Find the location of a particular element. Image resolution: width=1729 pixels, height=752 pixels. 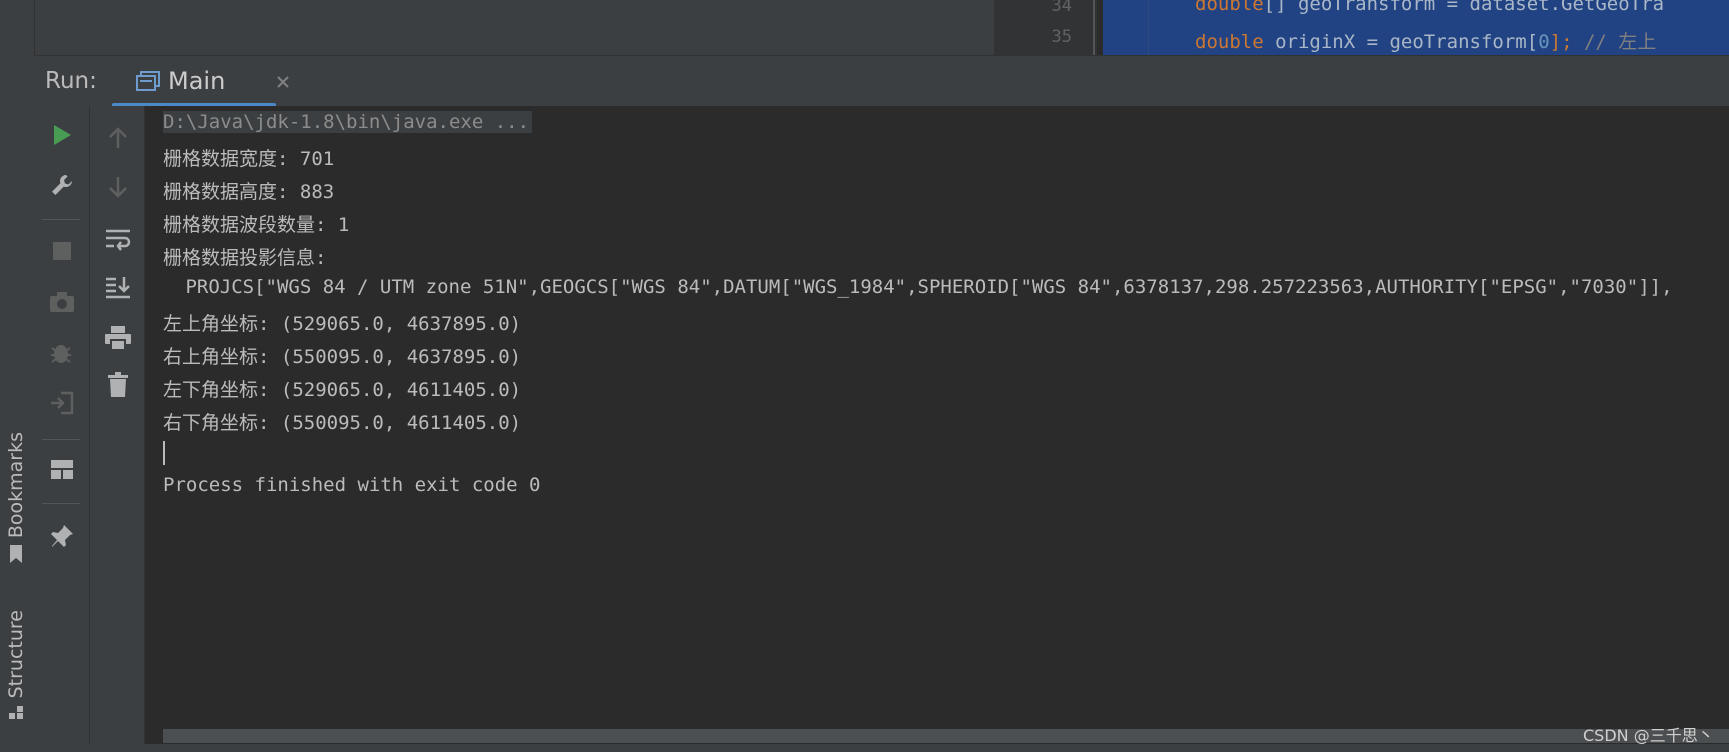

soft-wrap-button is located at coordinates (118, 239).